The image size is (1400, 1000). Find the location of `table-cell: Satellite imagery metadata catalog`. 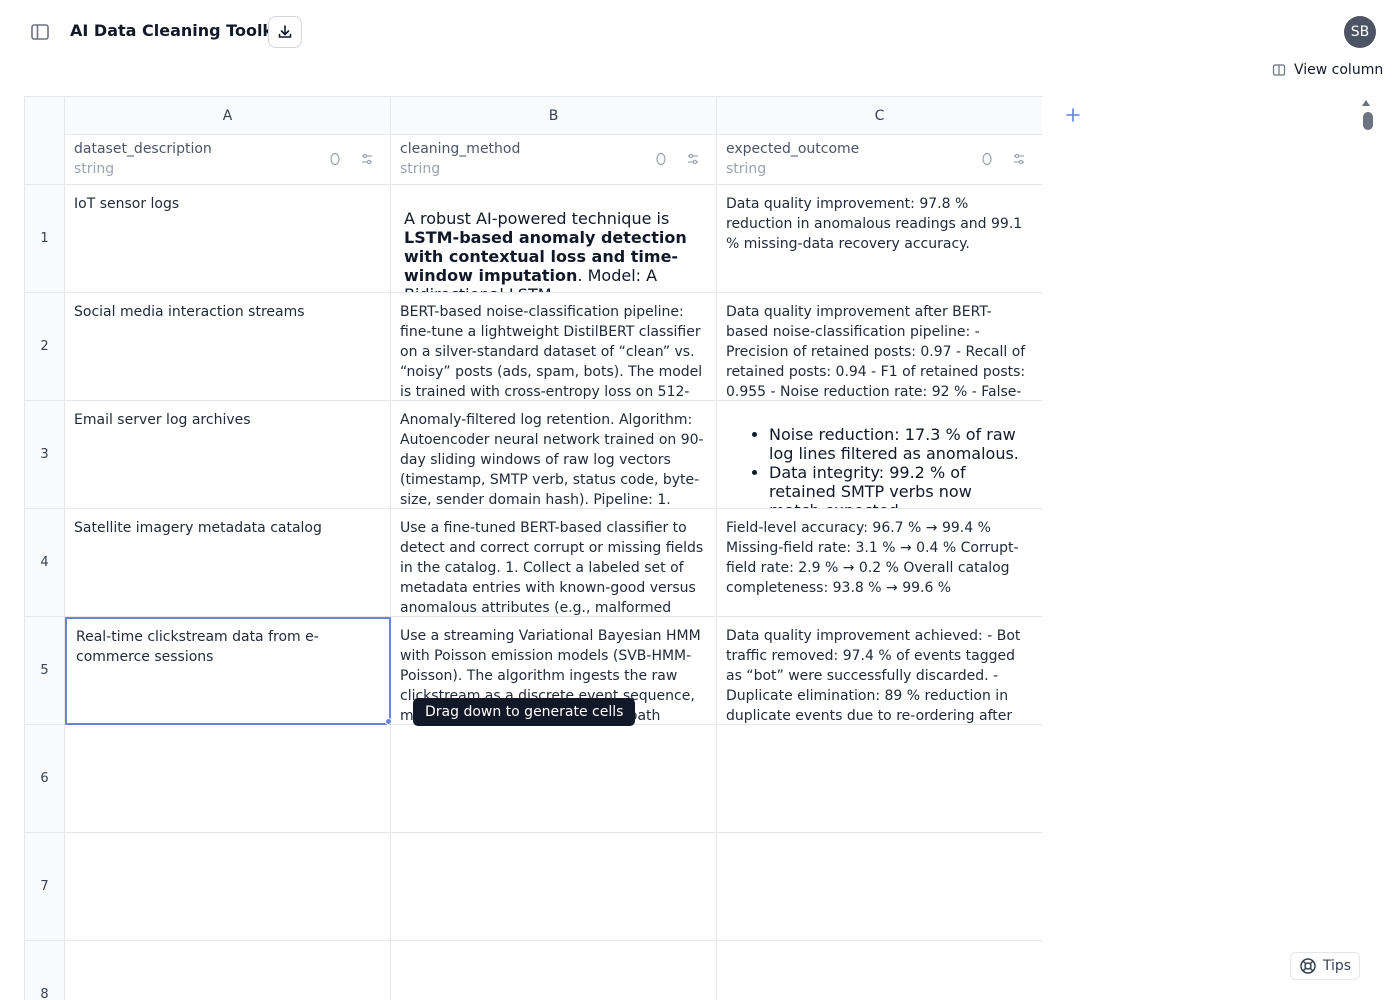

table-cell: Satellite imagery metadata catalog is located at coordinates (228, 563).